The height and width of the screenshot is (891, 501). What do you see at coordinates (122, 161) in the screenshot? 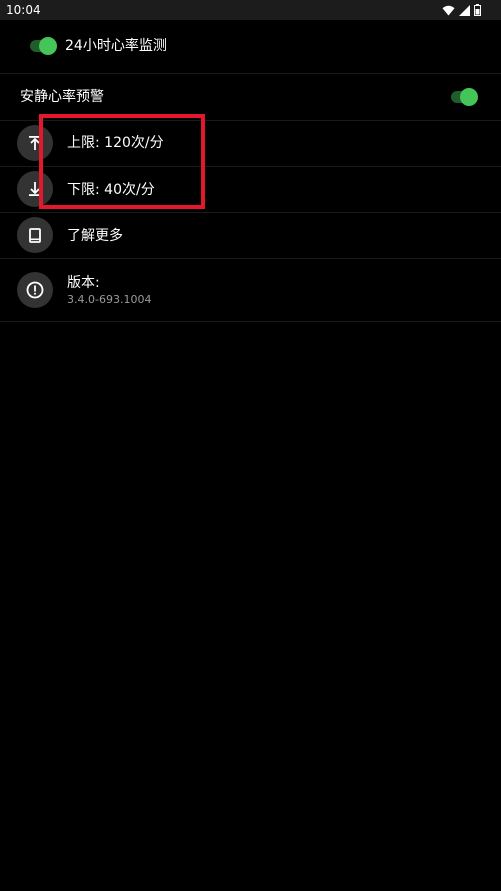
I see `highlight-box` at bounding box center [122, 161].